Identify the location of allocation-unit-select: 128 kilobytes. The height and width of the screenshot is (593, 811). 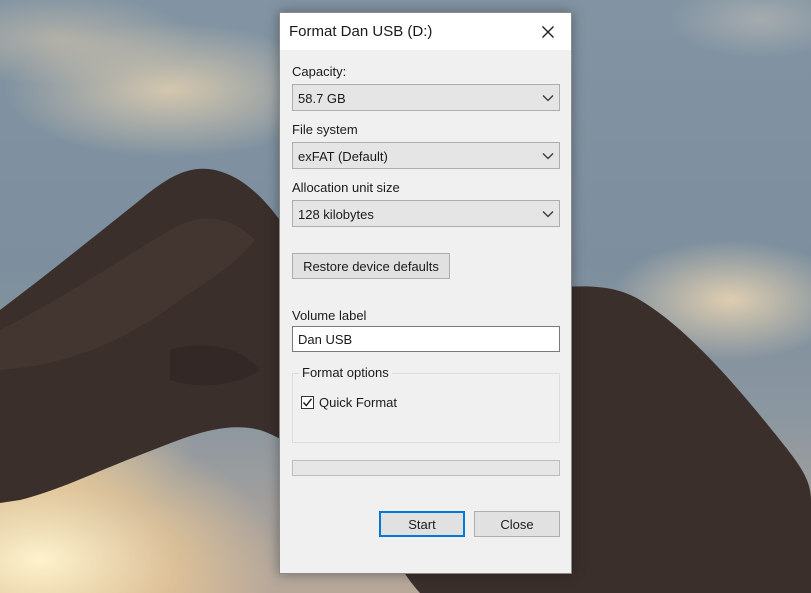
(426, 213).